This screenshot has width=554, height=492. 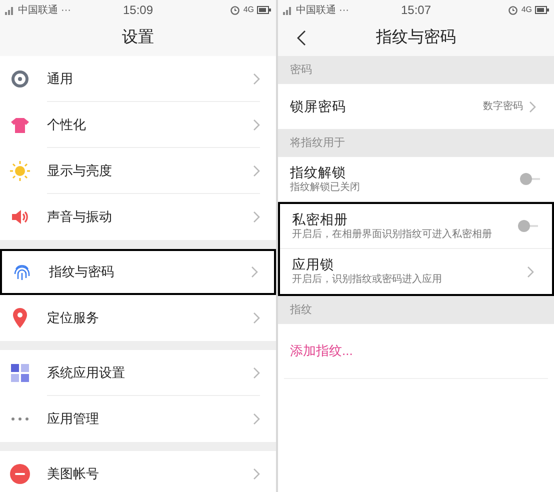 I want to click on item-label: 定位服务, so click(x=73, y=318).